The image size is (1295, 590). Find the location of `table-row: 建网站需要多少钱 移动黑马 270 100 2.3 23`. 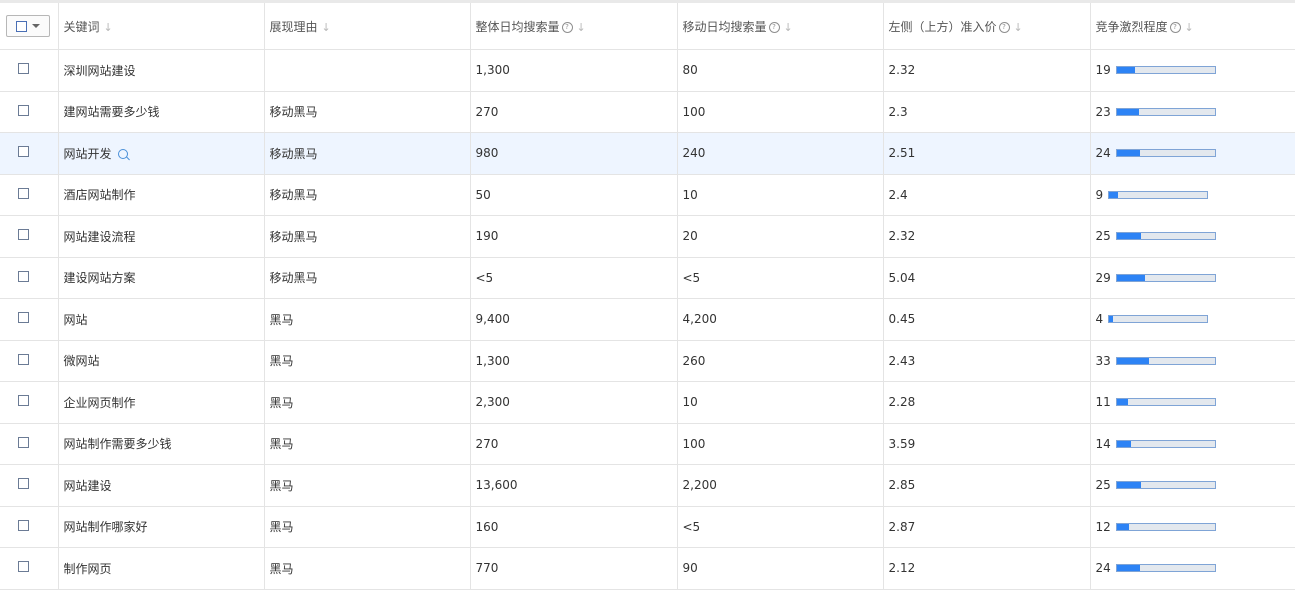

table-row: 建网站需要多少钱 移动黑马 270 100 2.3 23 is located at coordinates (647, 111).